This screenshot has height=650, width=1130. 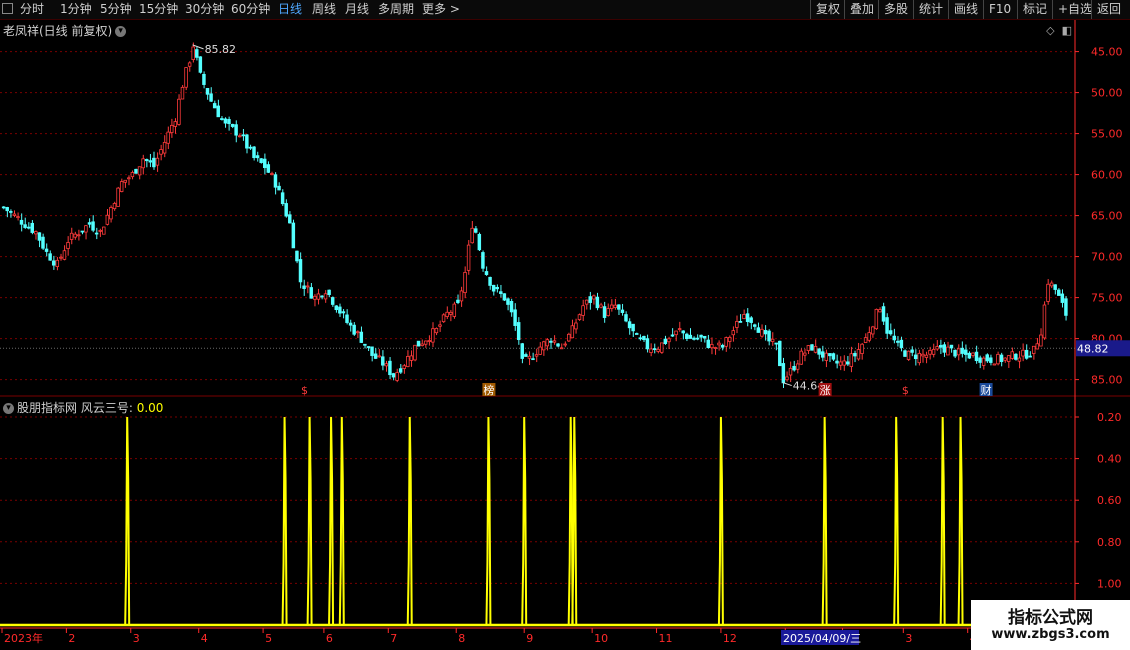 I want to click on price-tick-label: 50.00, so click(x=1107, y=93).